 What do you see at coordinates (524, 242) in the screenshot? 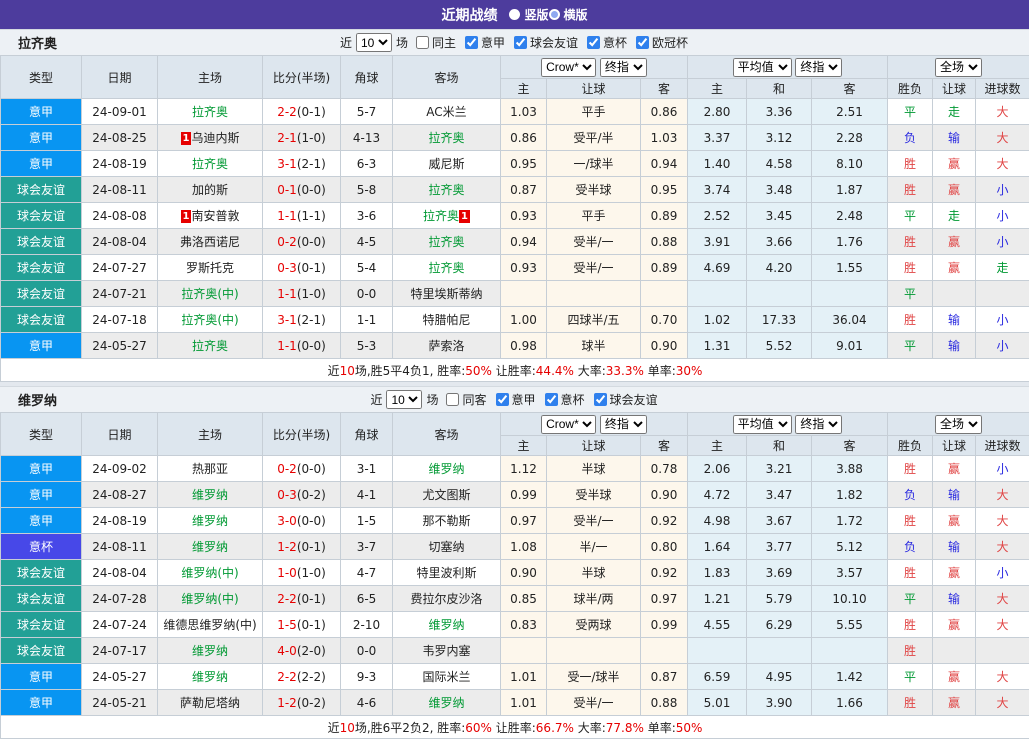
I see `odds-home: 0.94` at bounding box center [524, 242].